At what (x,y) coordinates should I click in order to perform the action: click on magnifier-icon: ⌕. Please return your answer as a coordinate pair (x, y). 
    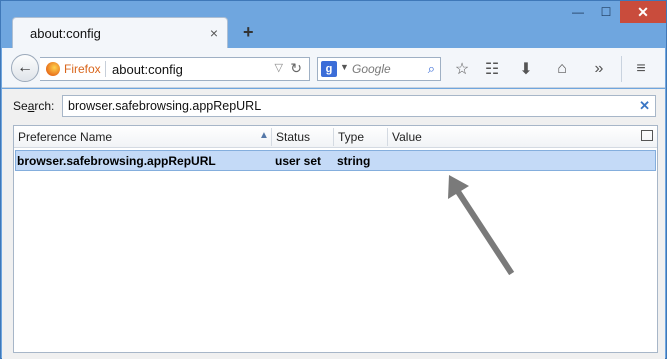
    Looking at the image, I should click on (431, 69).